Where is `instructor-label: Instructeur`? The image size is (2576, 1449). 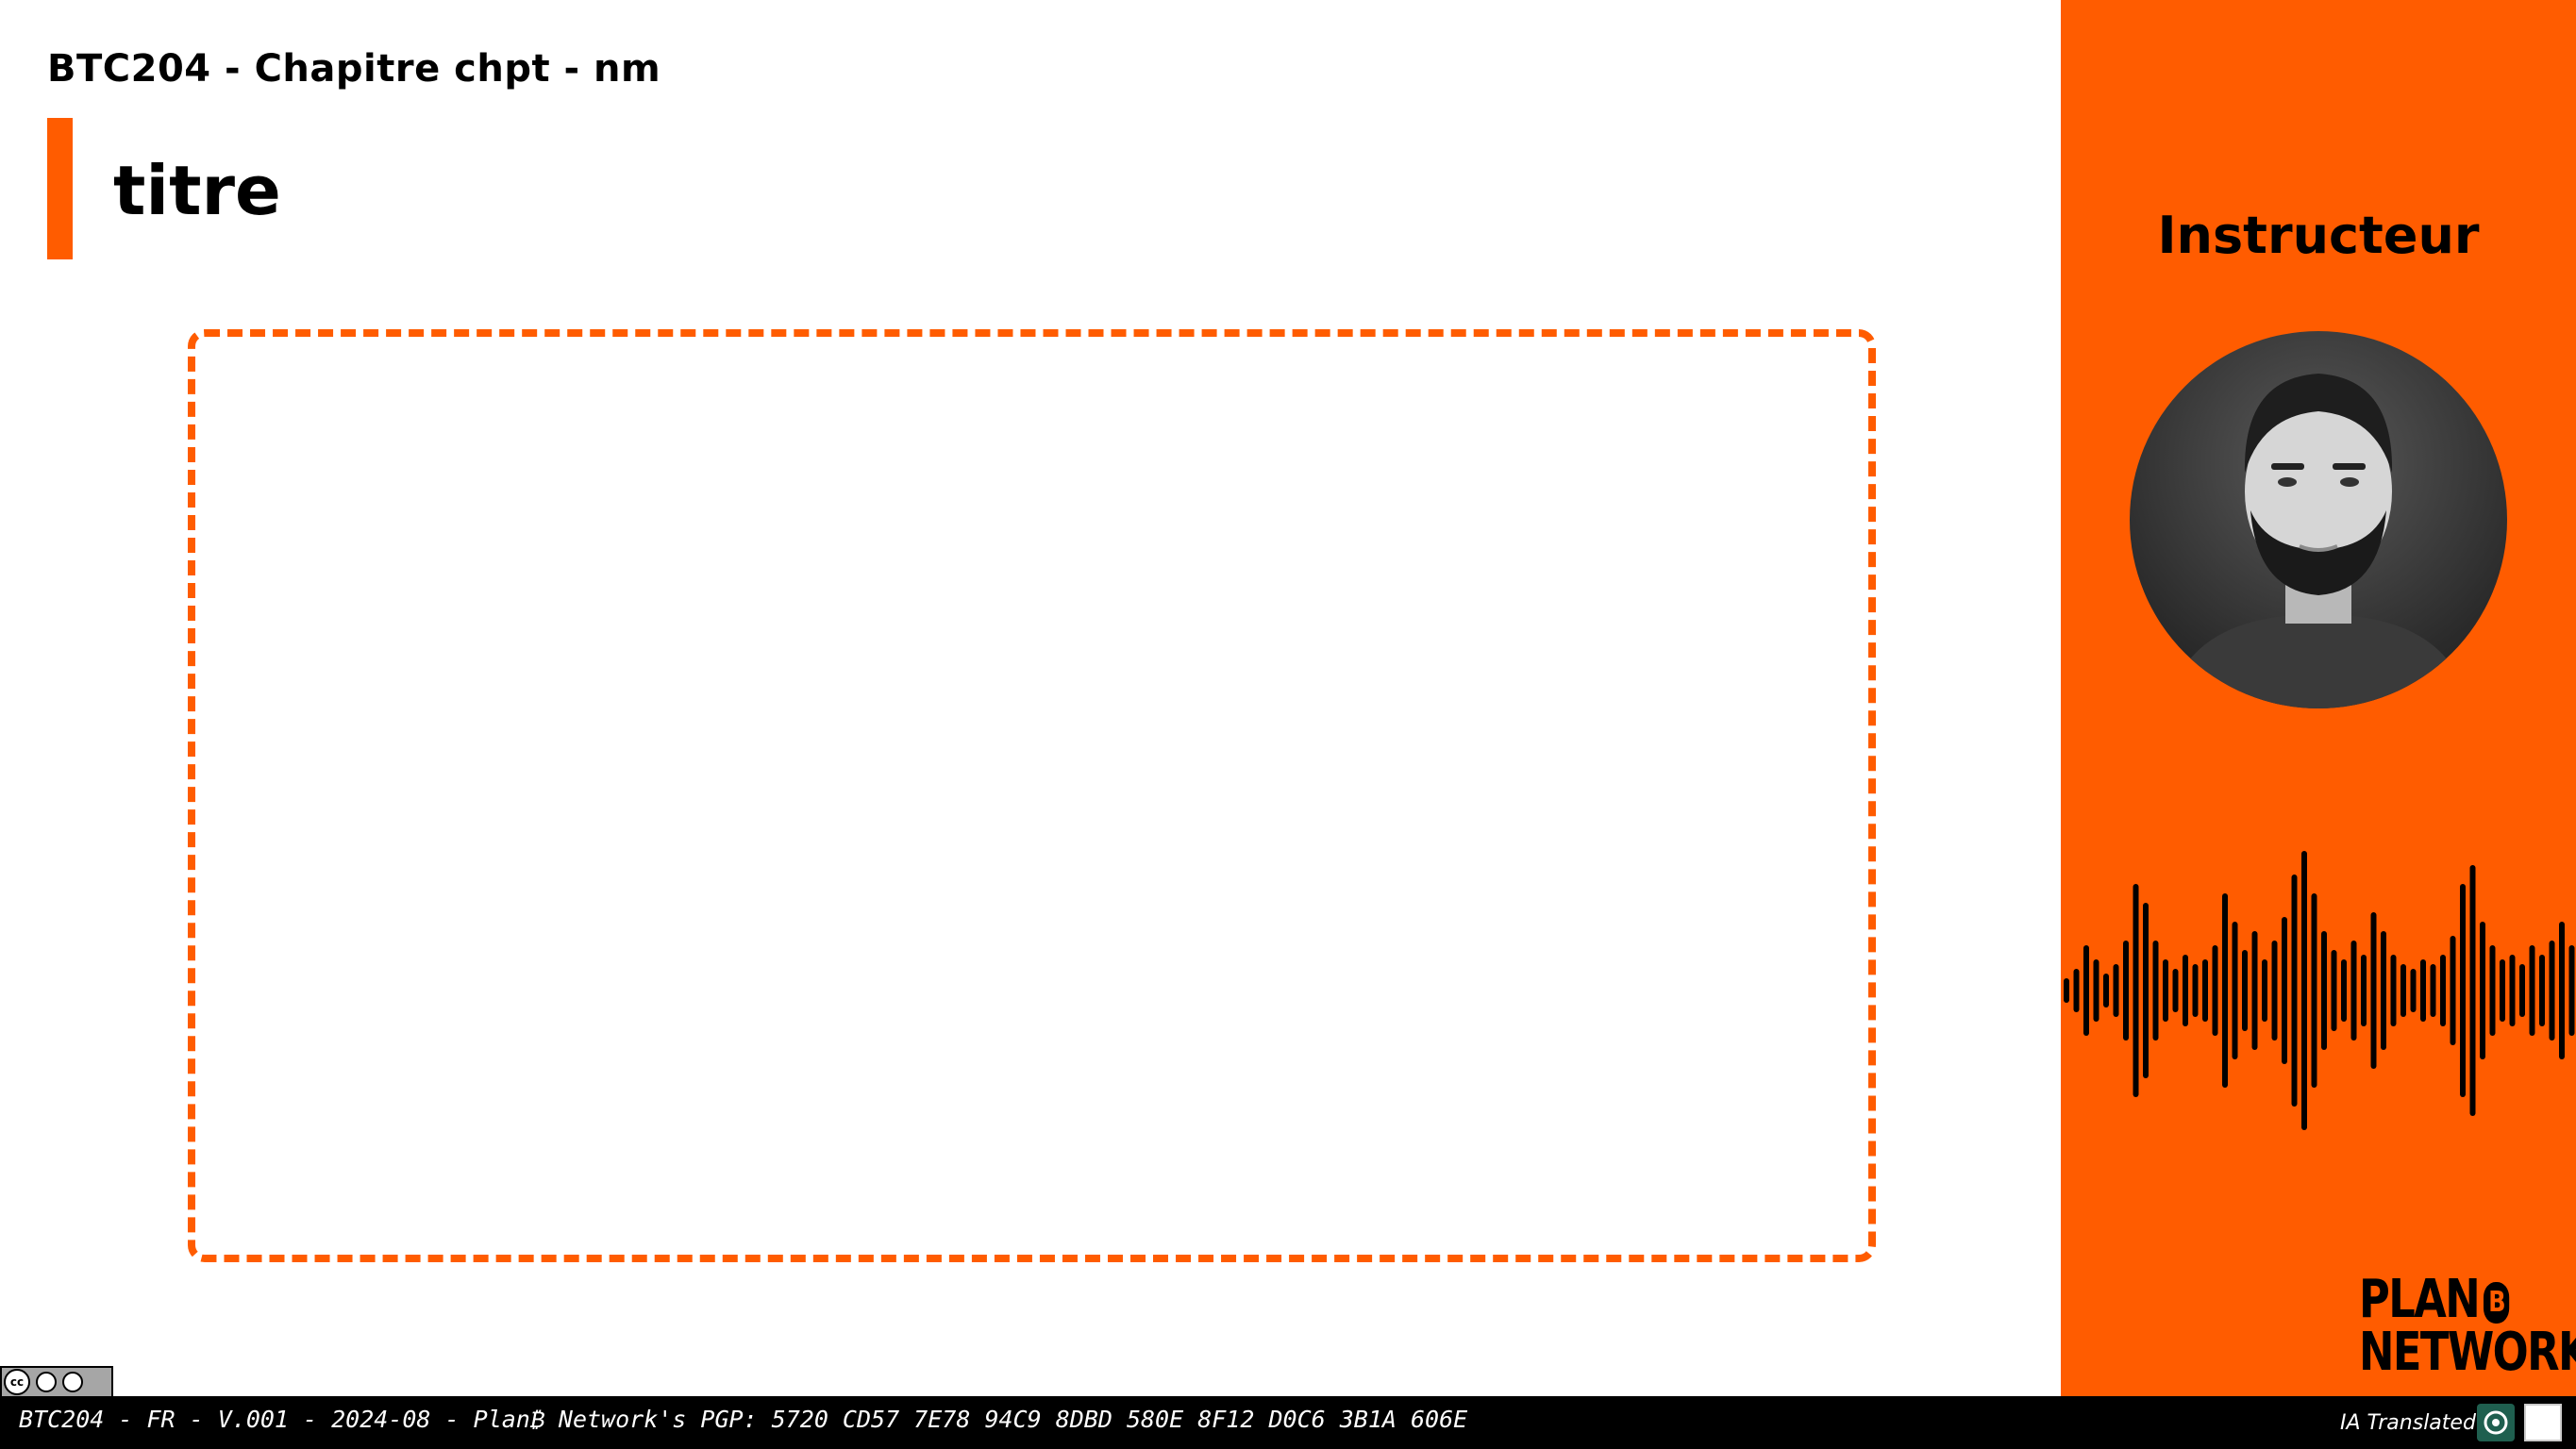
instructor-label: Instructeur is located at coordinates (2318, 236).